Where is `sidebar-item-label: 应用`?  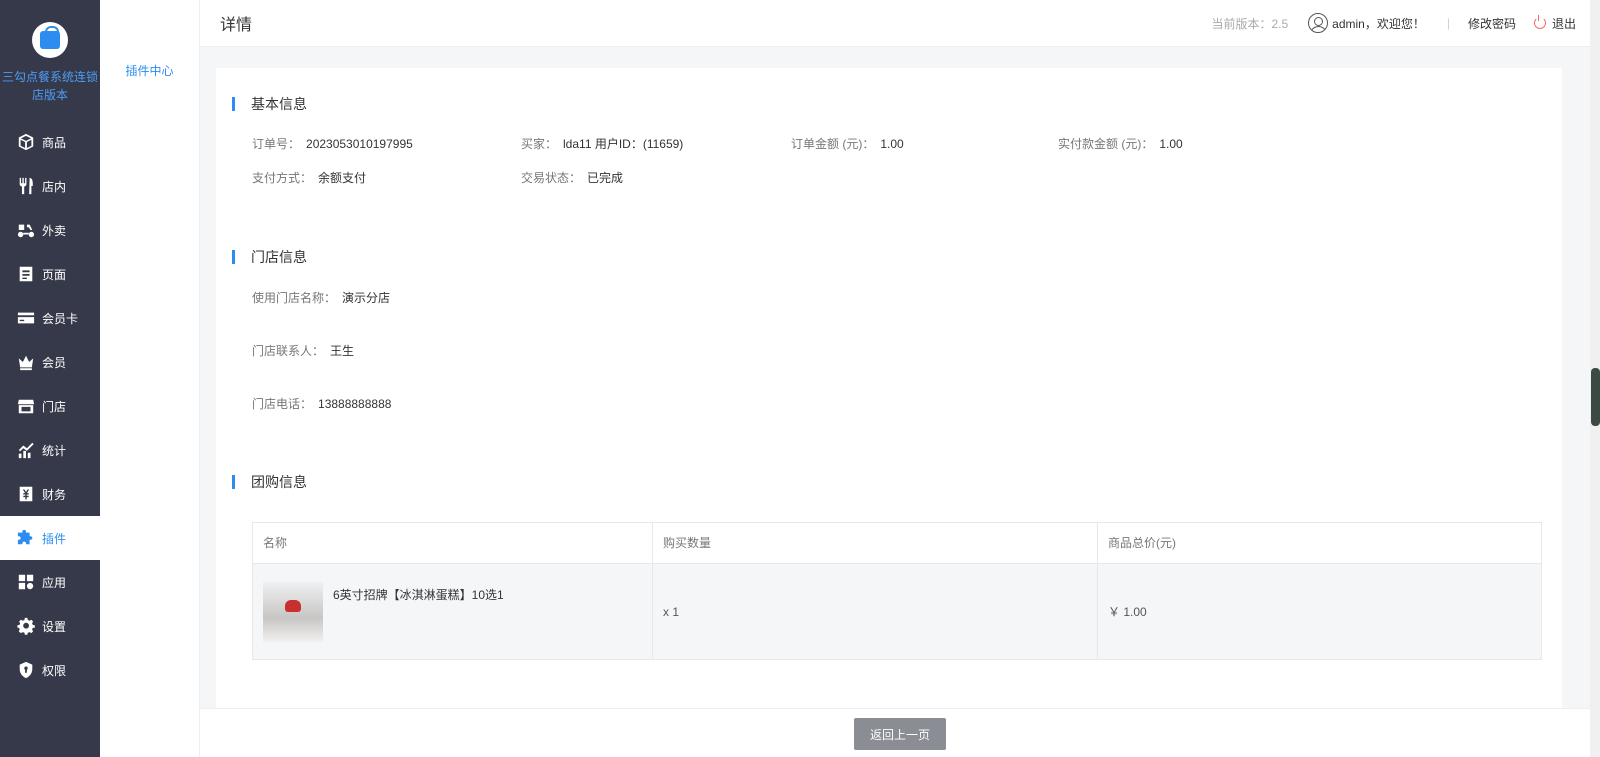
sidebar-item-label: 应用 is located at coordinates (54, 582).